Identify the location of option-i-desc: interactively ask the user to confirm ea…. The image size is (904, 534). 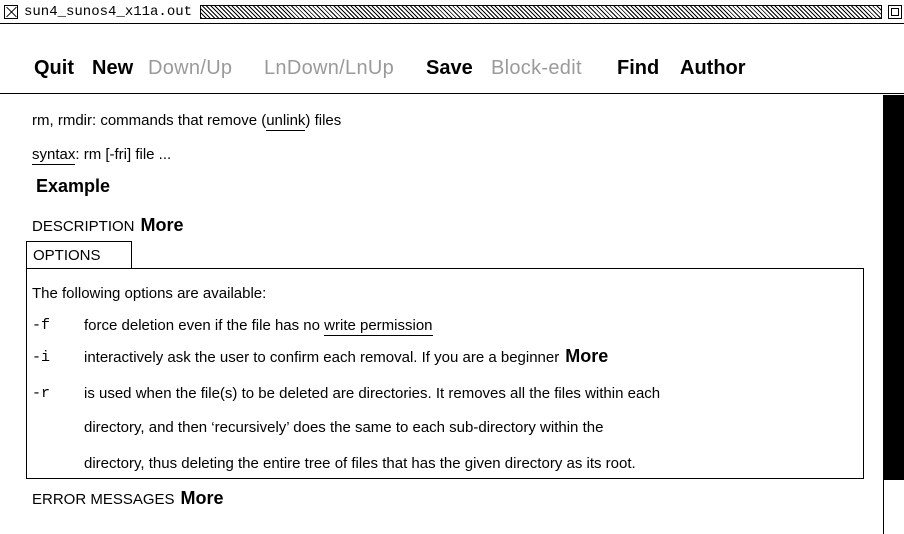
(322, 357).